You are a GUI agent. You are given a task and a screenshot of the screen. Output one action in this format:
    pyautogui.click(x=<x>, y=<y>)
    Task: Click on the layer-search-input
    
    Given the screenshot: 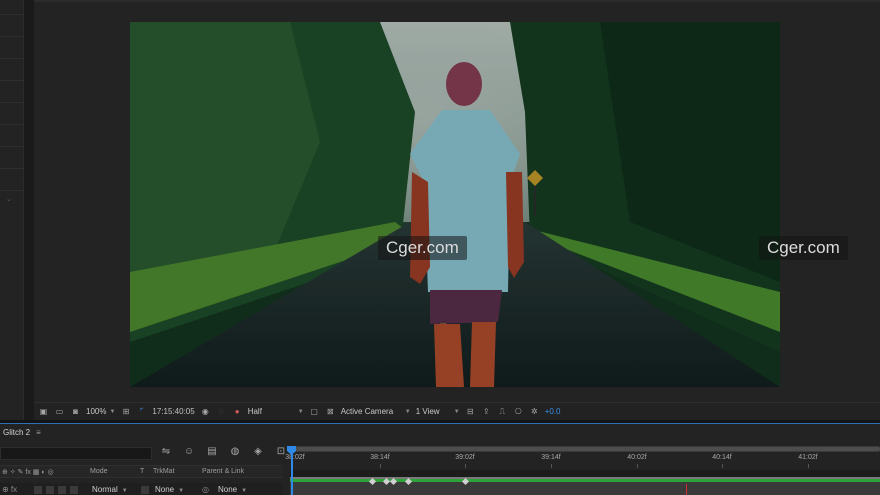 What is the action you would take?
    pyautogui.click(x=76, y=453)
    